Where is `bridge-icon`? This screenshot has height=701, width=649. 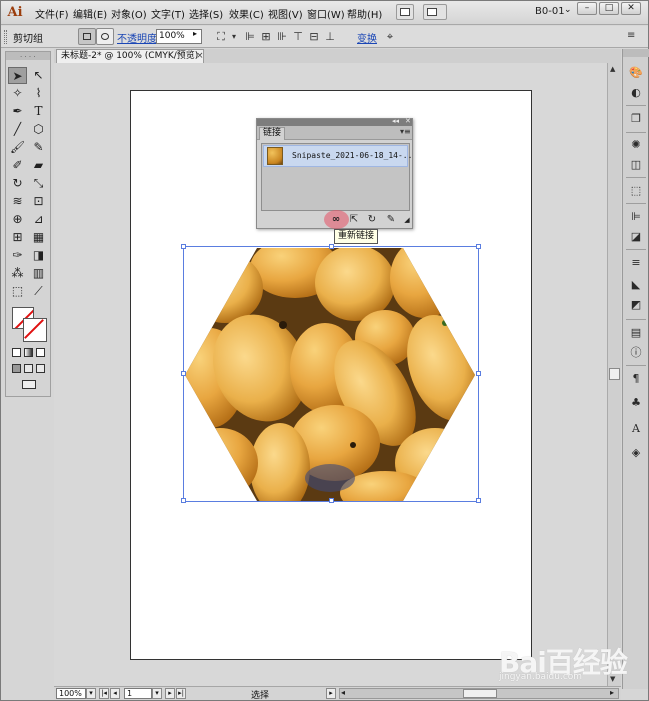
bridge-icon is located at coordinates (405, 12).